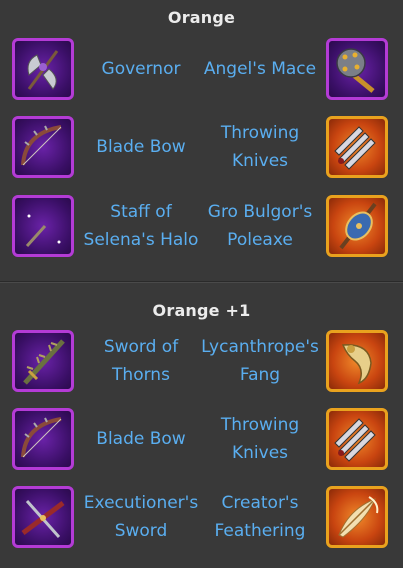  I want to click on item-row: Executioner's Sword Creator's Feathering, so click(201, 520).